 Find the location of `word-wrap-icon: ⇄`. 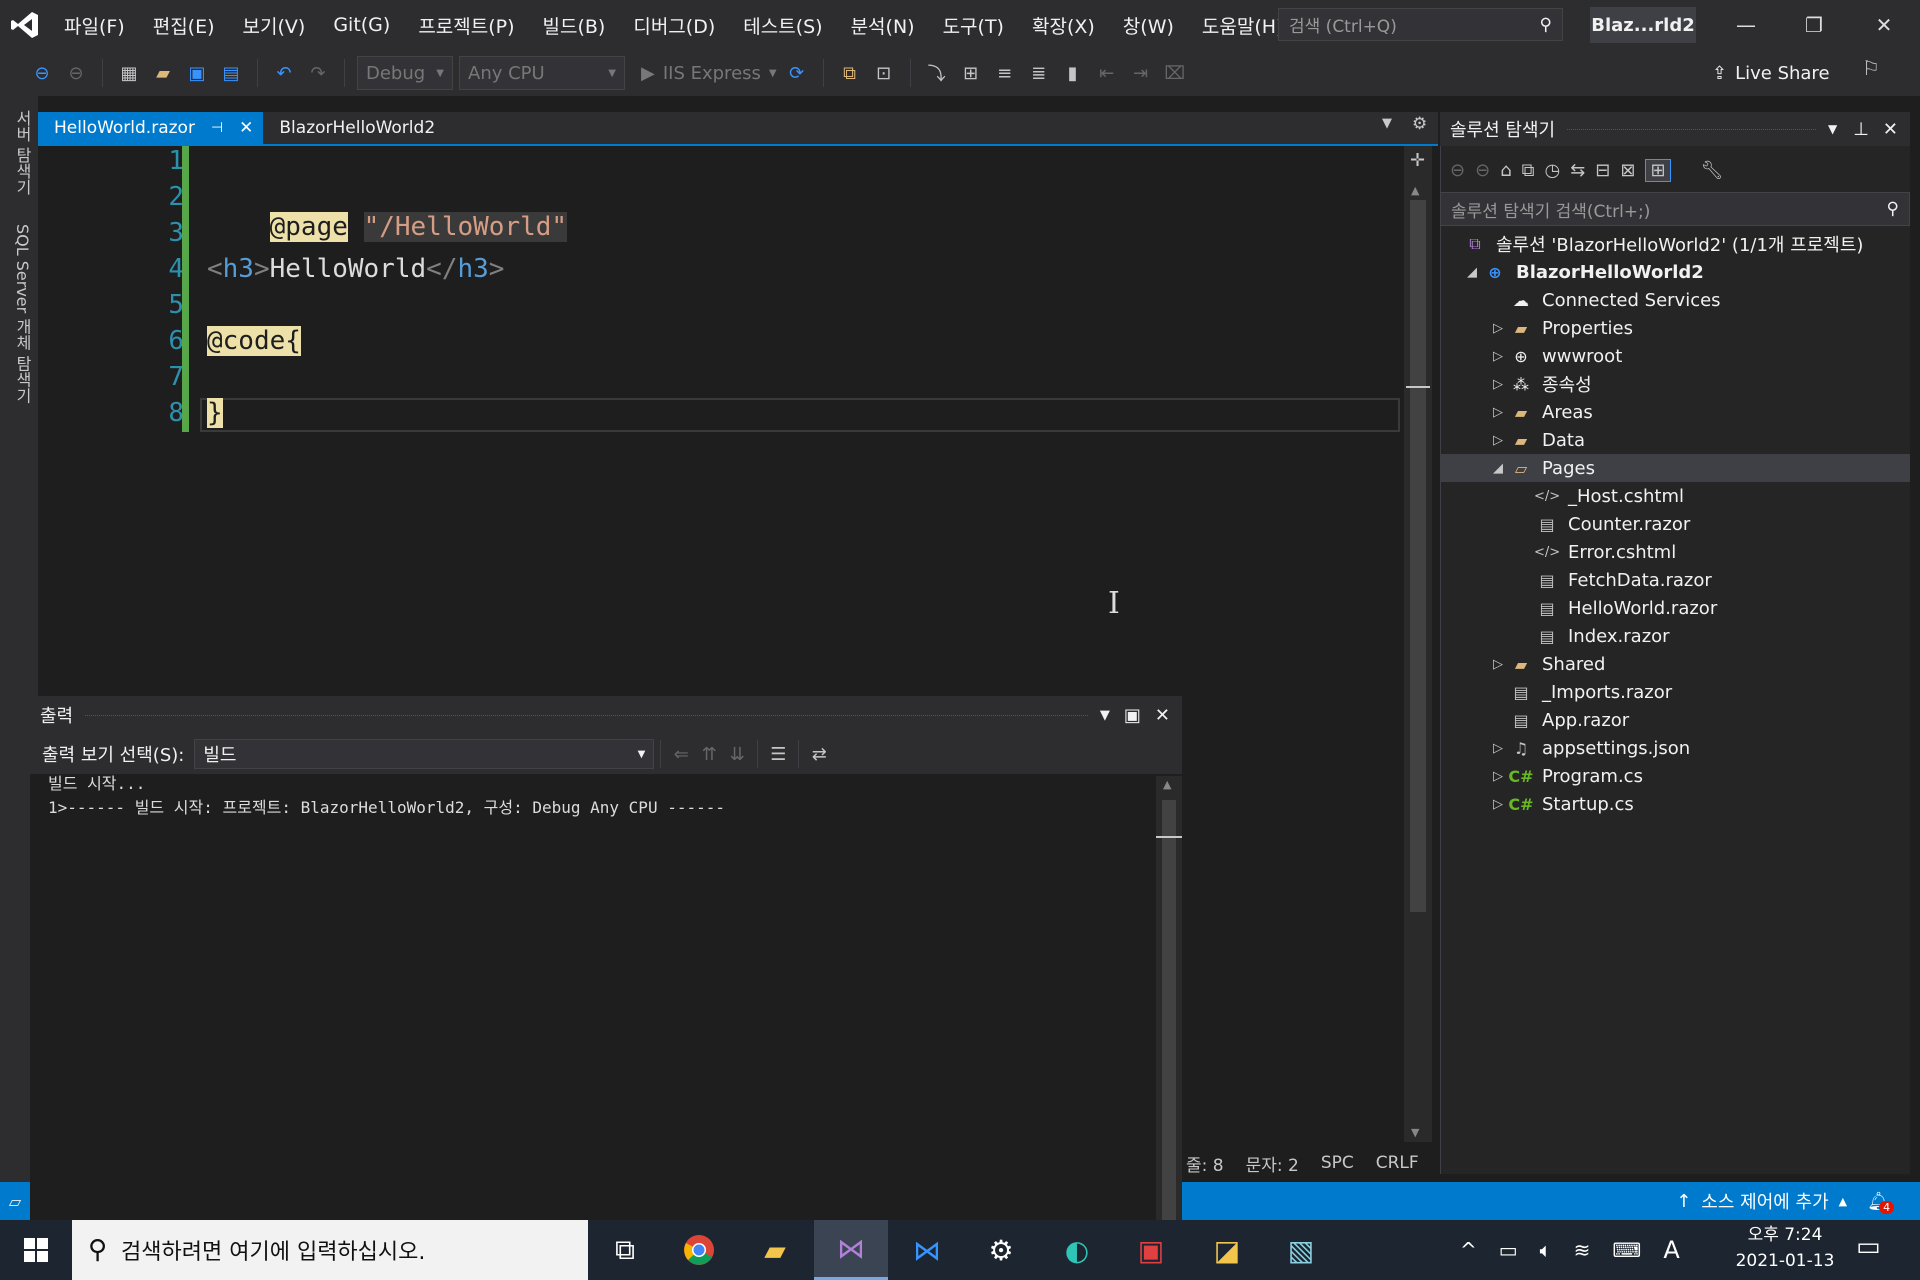

word-wrap-icon: ⇄ is located at coordinates (819, 754).